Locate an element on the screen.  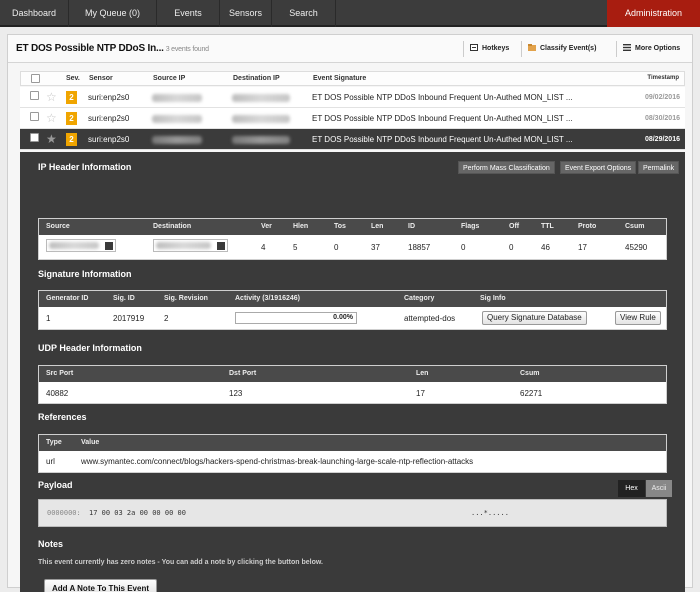
col-sig-info: Sig Info is located at coordinates (493, 298).